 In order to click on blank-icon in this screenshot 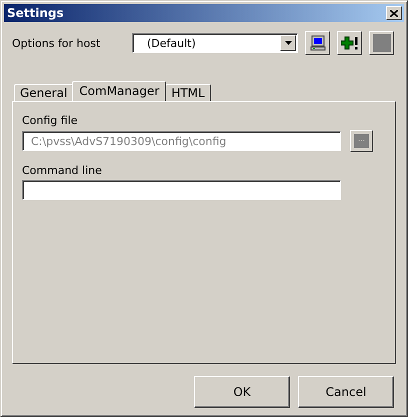, I will do `click(381, 43)`.